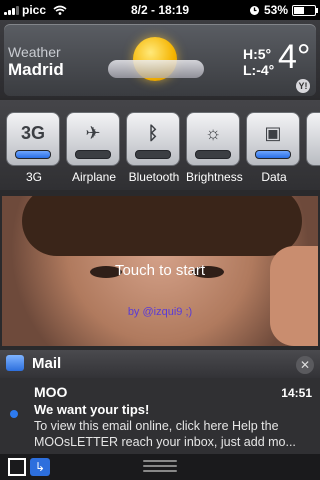 The height and width of the screenshot is (480, 320). I want to click on toggle-3g: 3G 3G, so click(34, 148).